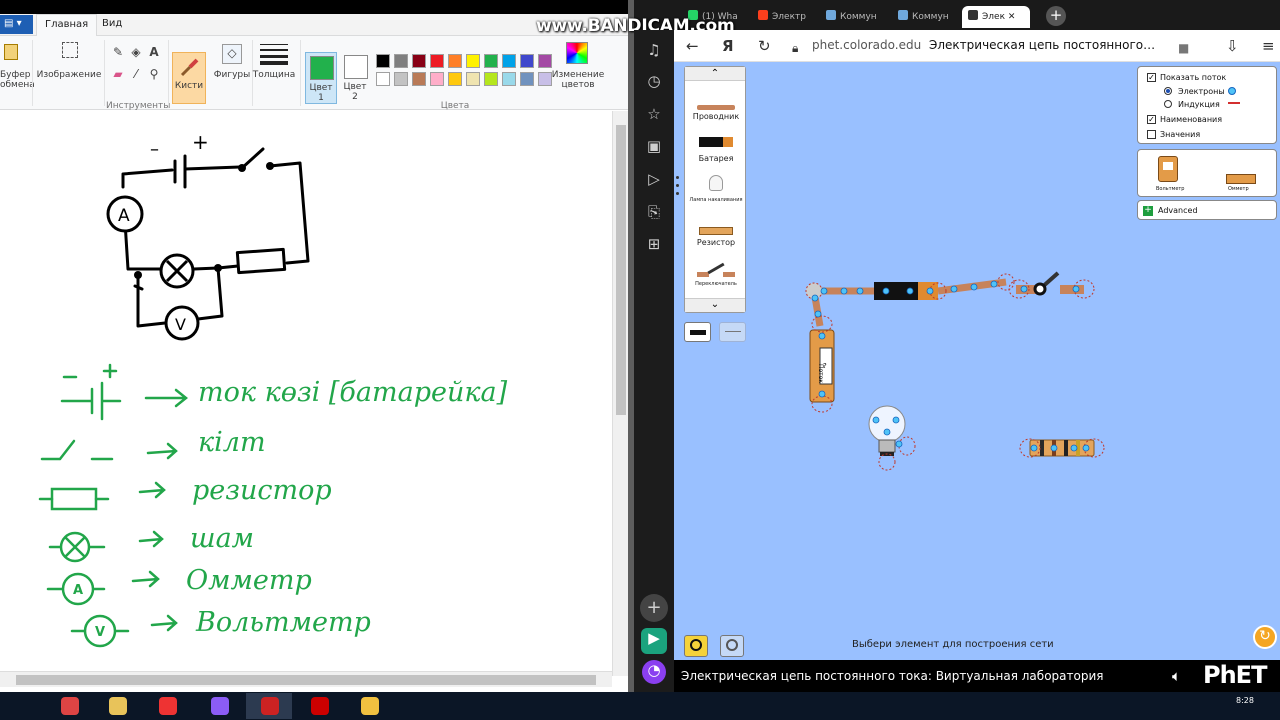 The width and height of the screenshot is (1280, 720). What do you see at coordinates (716, 242) in the screenshot?
I see `carousel-label-resistor: Резистор` at bounding box center [716, 242].